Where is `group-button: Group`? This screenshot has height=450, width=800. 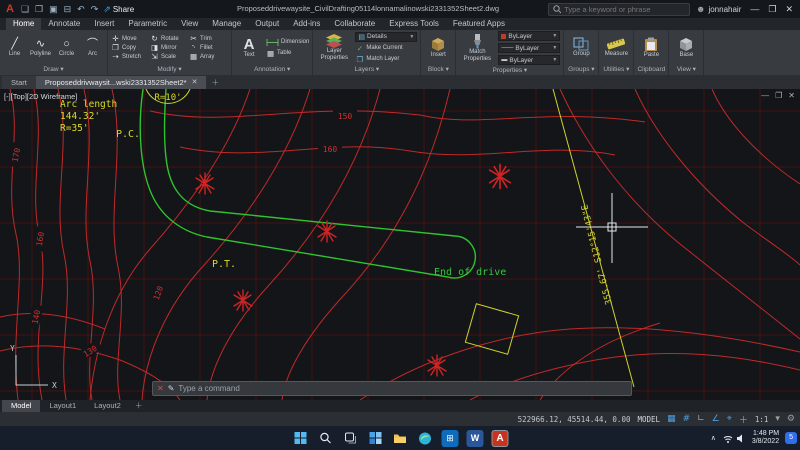 group-button: Group is located at coordinates (581, 47).